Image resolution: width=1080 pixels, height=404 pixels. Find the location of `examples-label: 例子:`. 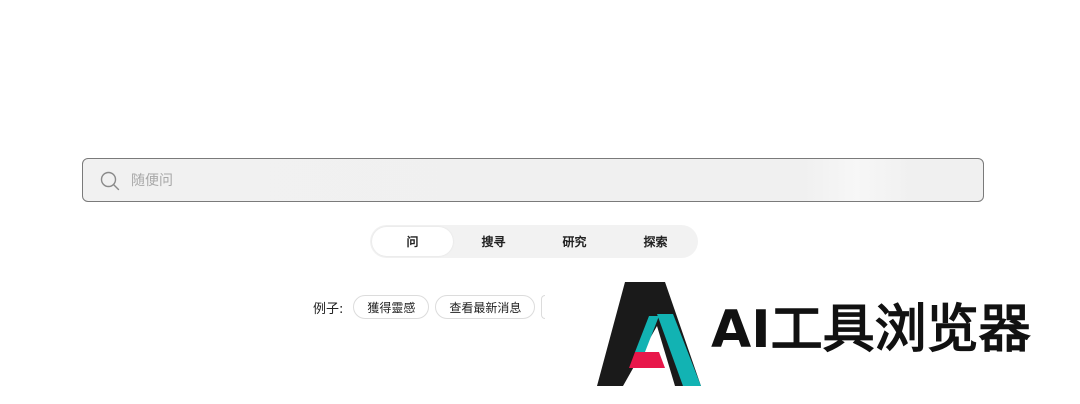

examples-label: 例子: is located at coordinates (328, 309).